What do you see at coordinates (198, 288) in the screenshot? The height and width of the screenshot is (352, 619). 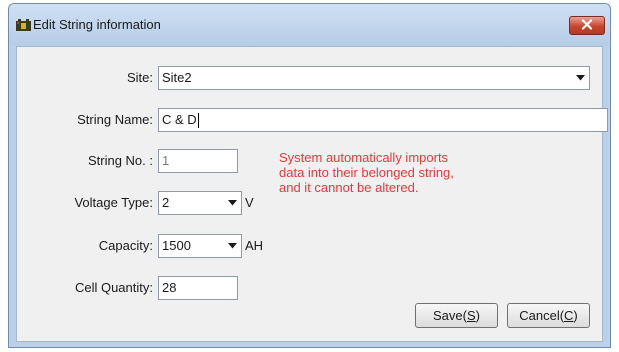 I see `cell-quantity-input: 28` at bounding box center [198, 288].